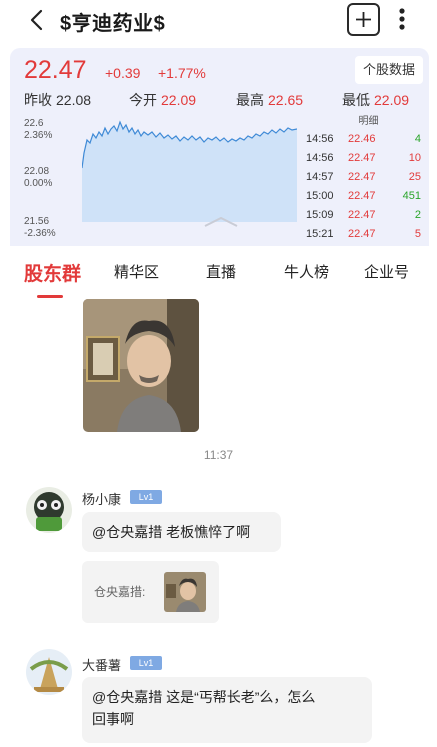 Image resolution: width=437 pixels, height=747 pixels. I want to click on tick-row: 14:57 22.47 25, so click(363, 177).